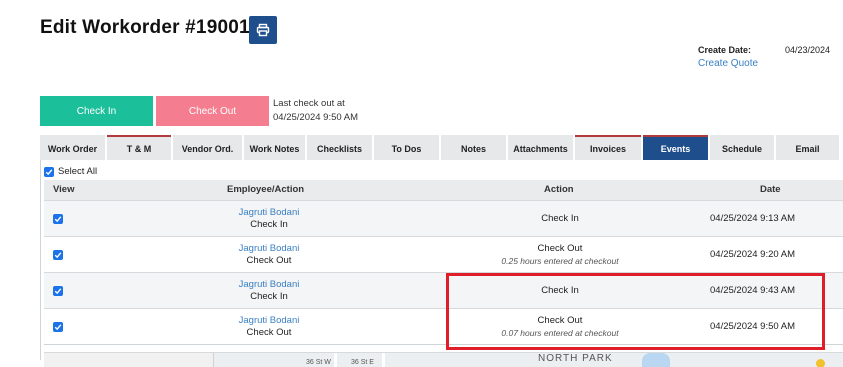 This screenshot has height=367, width=843. What do you see at coordinates (560, 333) in the screenshot?
I see `action-note: 0.07 hours entered at checkout` at bounding box center [560, 333].